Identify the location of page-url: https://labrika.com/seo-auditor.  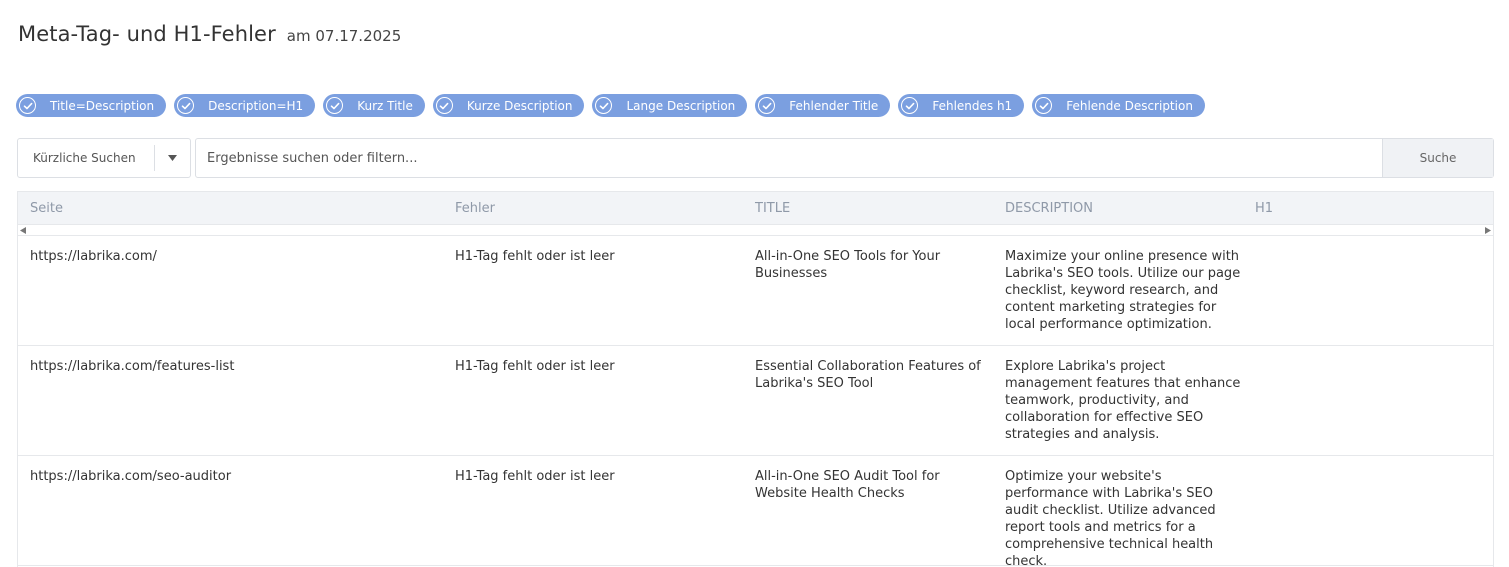
(130, 476).